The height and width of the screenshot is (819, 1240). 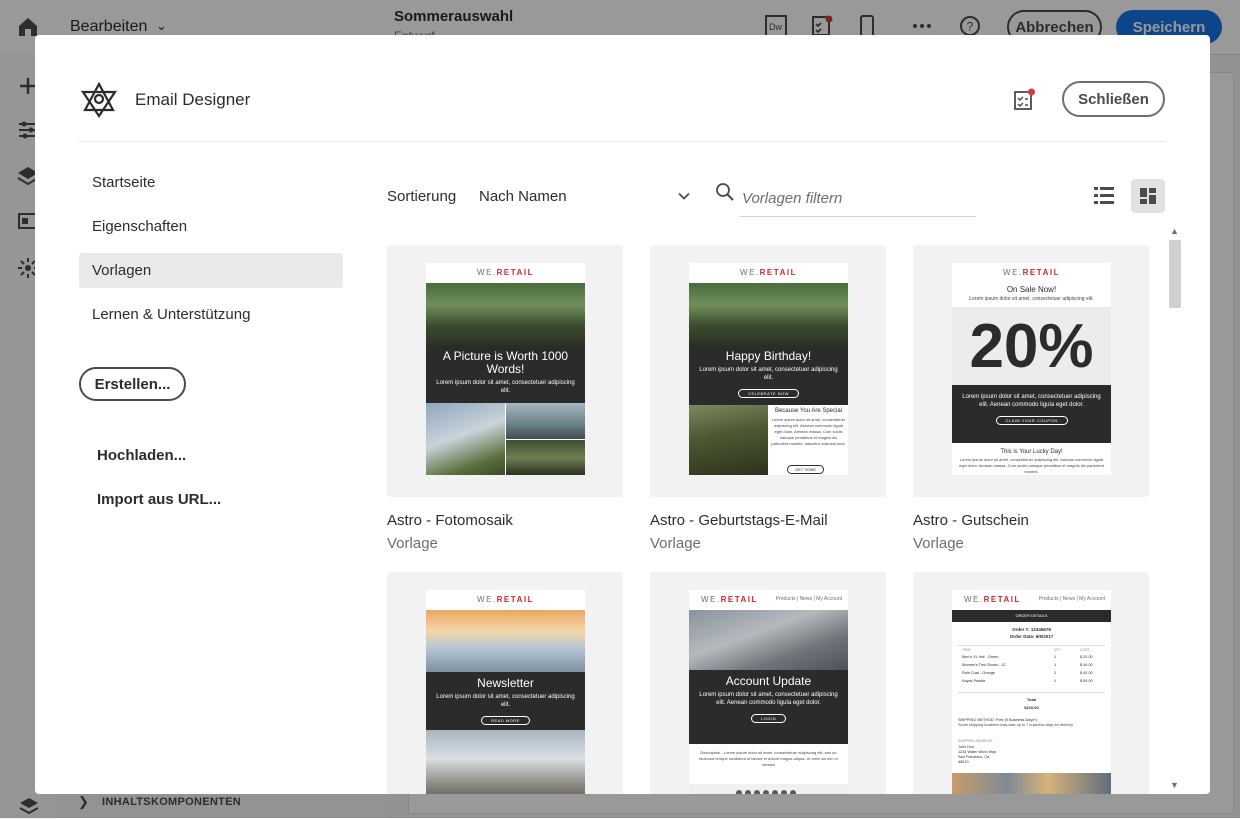 I want to click on list-view-icon, so click(x=1104, y=196).